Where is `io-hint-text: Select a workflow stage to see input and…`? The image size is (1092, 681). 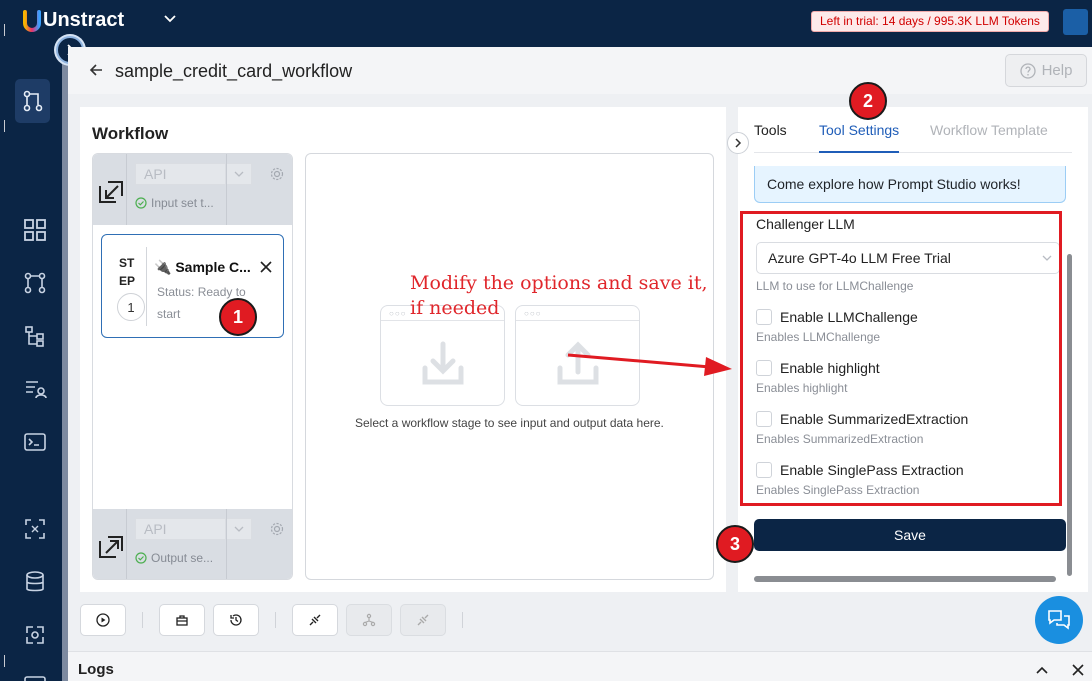 io-hint-text: Select a workflow stage to see input and… is located at coordinates (509, 423).